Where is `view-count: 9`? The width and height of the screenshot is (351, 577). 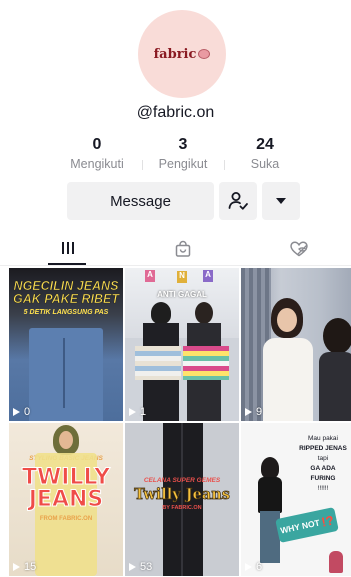 view-count: 9 is located at coordinates (253, 412).